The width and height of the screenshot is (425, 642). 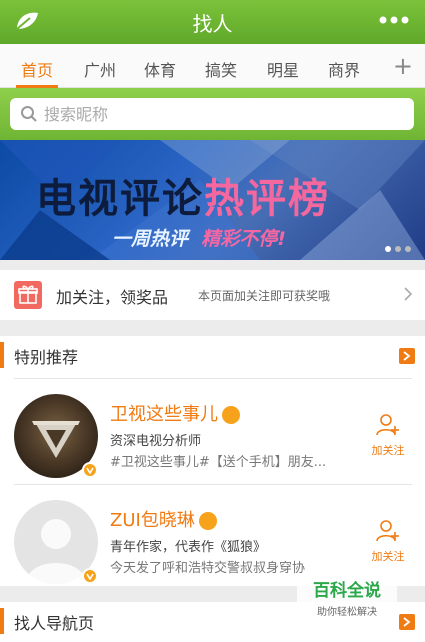 What do you see at coordinates (394, 20) in the screenshot?
I see `more-options-icon` at bounding box center [394, 20].